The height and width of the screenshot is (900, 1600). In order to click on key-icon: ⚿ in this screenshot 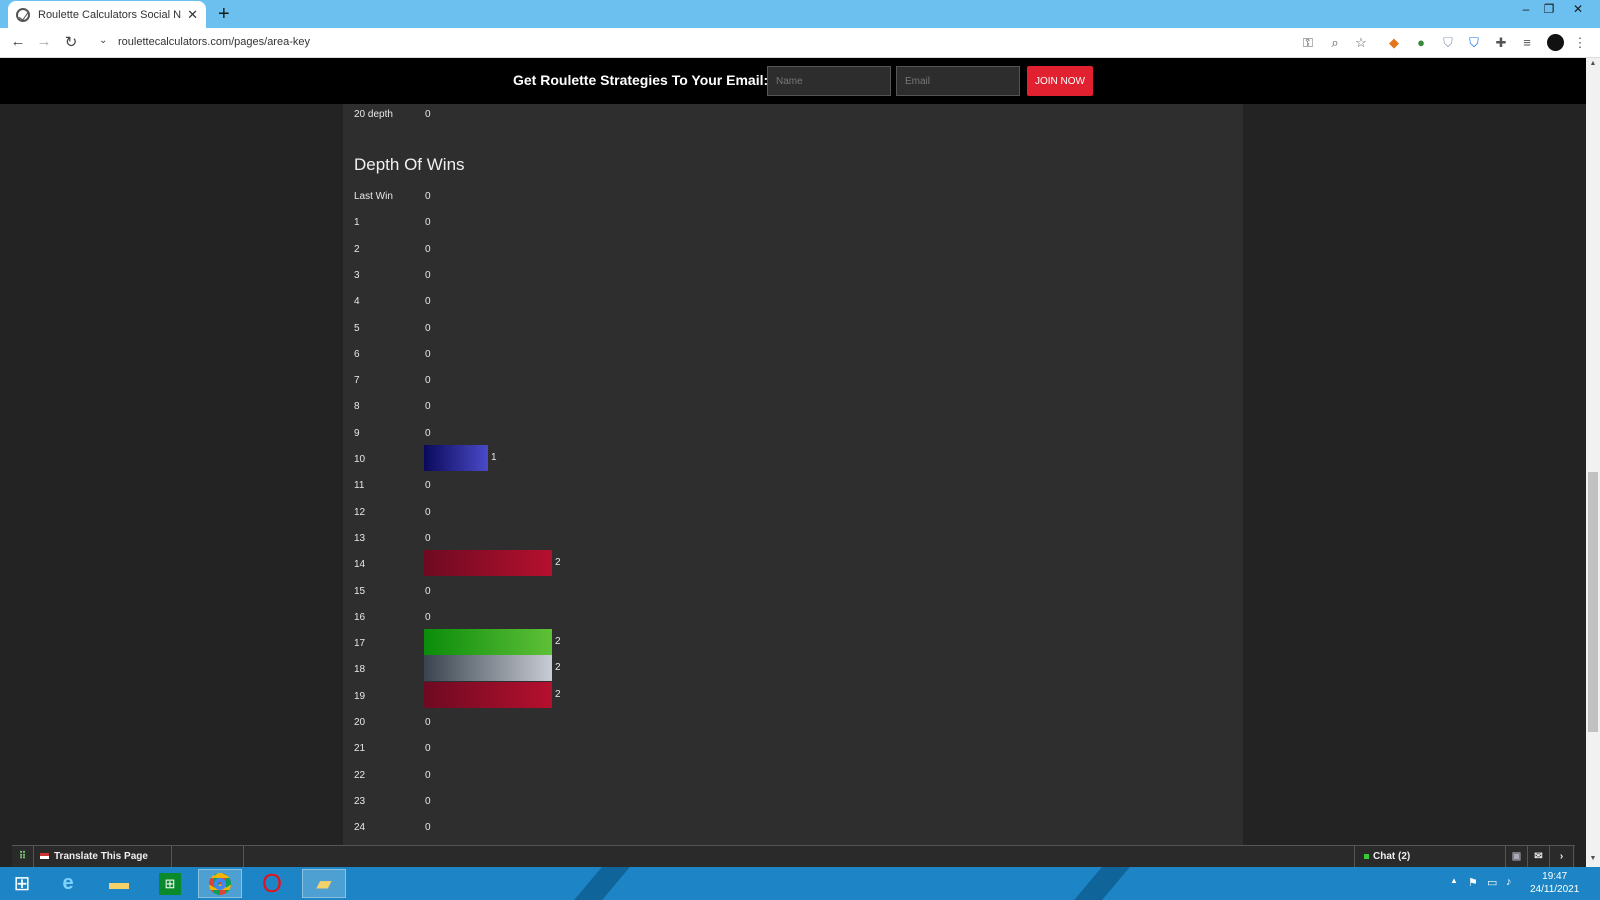, I will do `click(1308, 43)`.